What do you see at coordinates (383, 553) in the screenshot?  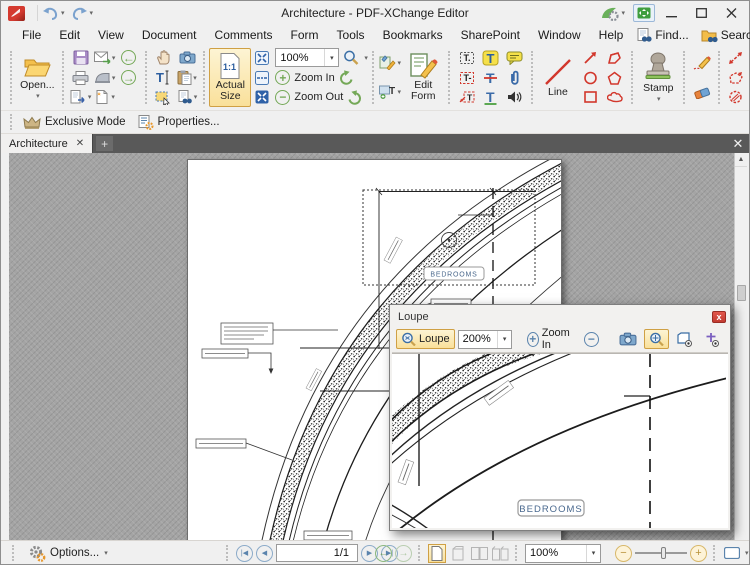 I see `history-back-button: ←` at bounding box center [383, 553].